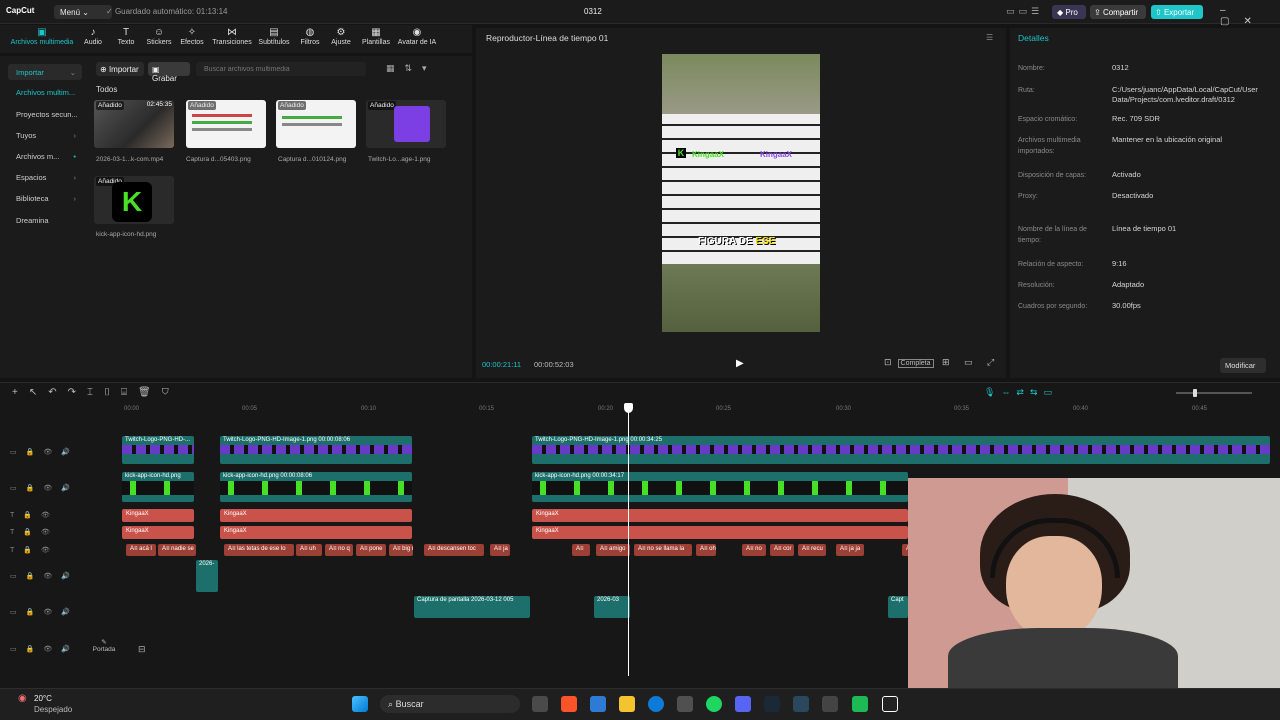 This screenshot has width=1280, height=720. Describe the element at coordinates (417, 36) in the screenshot. I see `tool-ai-avatar: ◉ Avatar de IA` at that location.